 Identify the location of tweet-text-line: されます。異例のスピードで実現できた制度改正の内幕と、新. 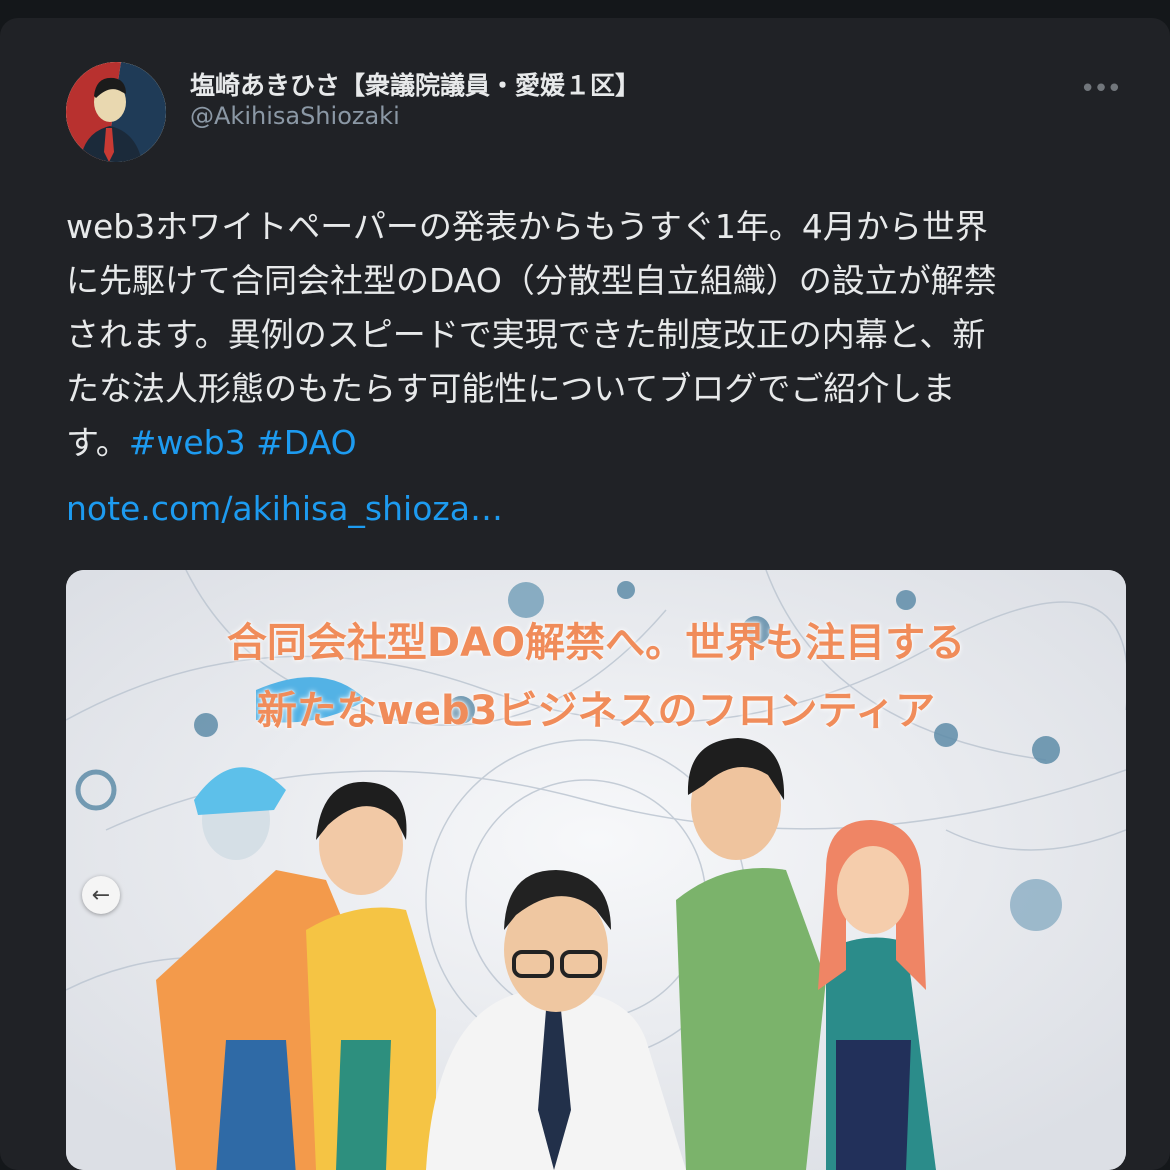
(526, 334).